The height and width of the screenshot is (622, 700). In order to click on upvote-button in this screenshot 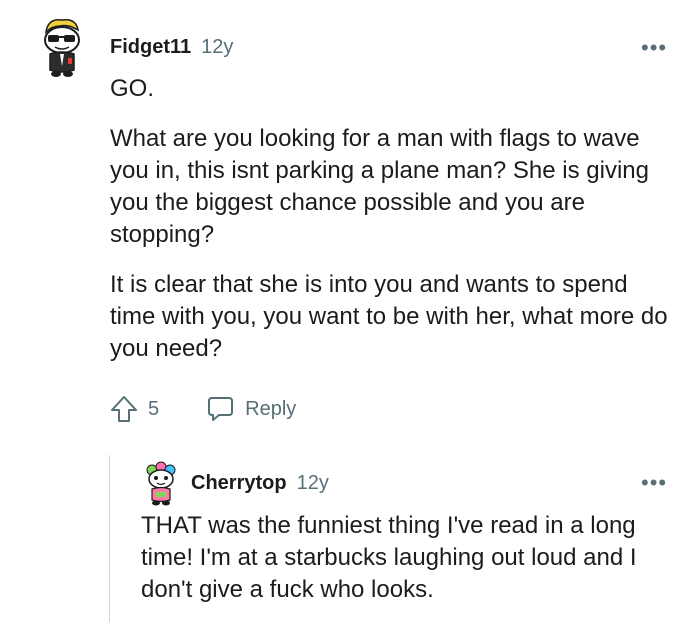, I will do `click(124, 409)`.